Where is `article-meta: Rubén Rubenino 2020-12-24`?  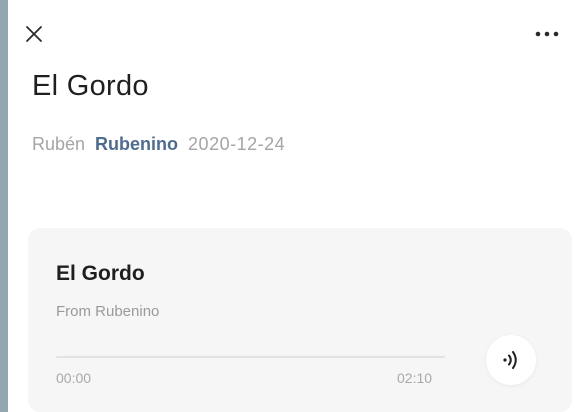
article-meta: Rubén Rubenino 2020-12-24 is located at coordinates (158, 144).